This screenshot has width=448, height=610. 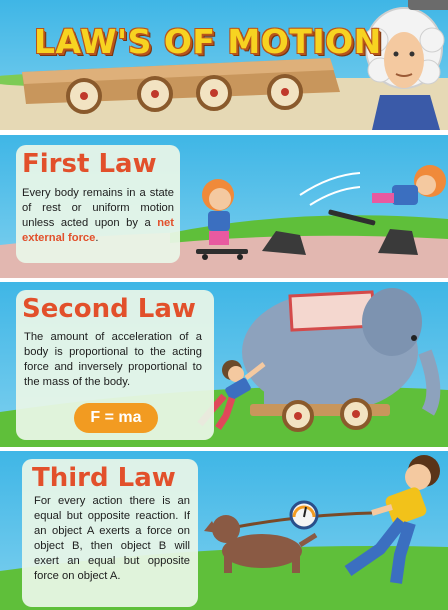 What do you see at coordinates (428, 5) in the screenshot?
I see `corner-tab` at bounding box center [428, 5].